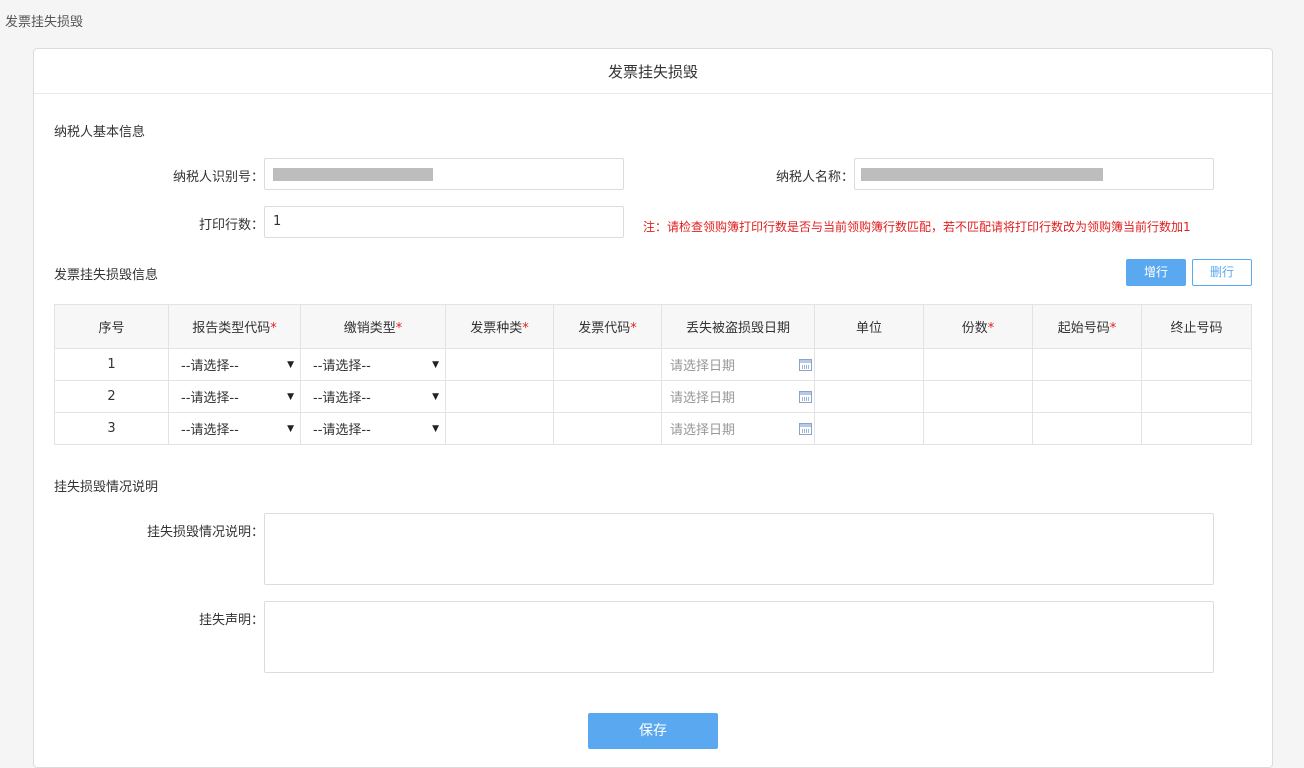 This screenshot has height=768, width=1304. Describe the element at coordinates (234, 326) in the screenshot. I see `column-header: 报告类型代码*` at that location.